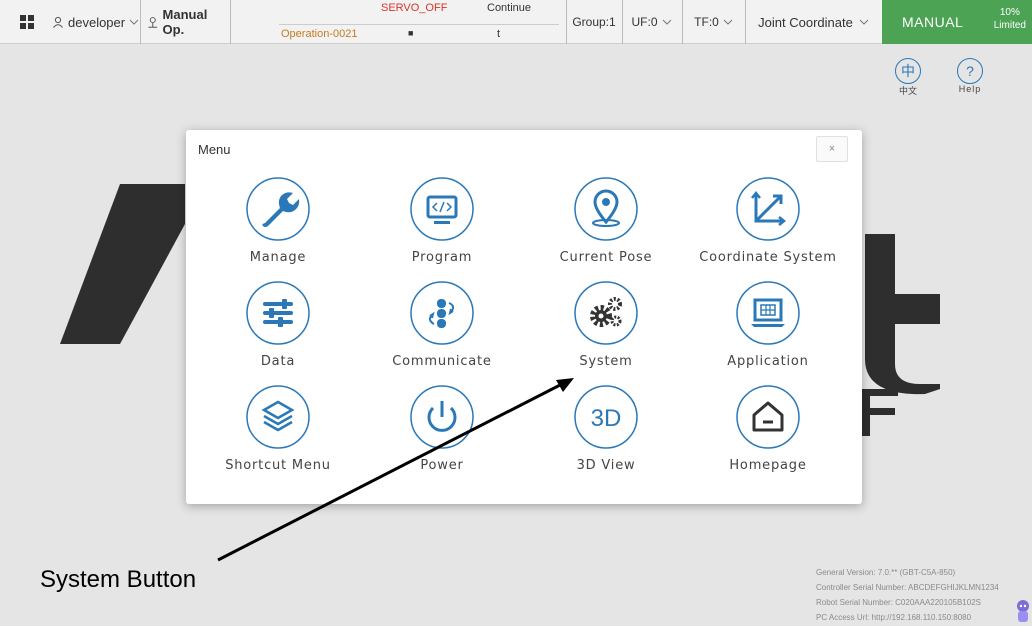 The width and height of the screenshot is (1032, 626). What do you see at coordinates (970, 71) in the screenshot?
I see `help-icon: ?` at bounding box center [970, 71].